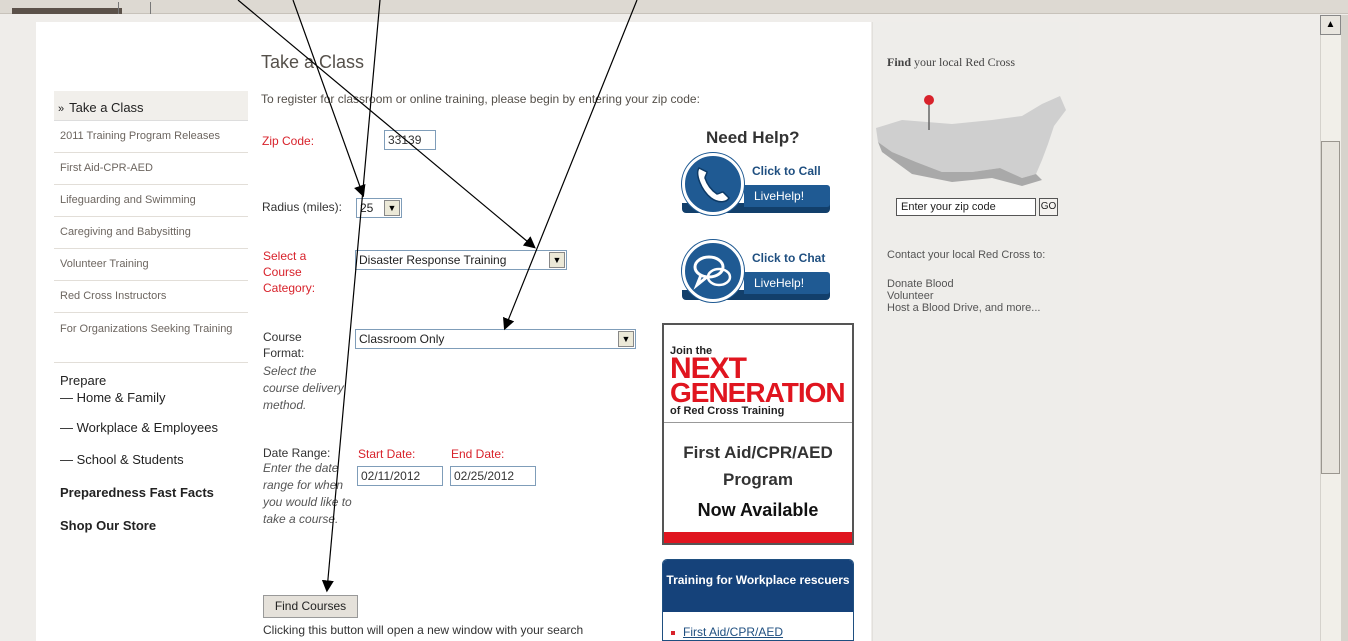 The image size is (1348, 641). Describe the element at coordinates (400, 476) in the screenshot. I see `start-date-input: 02/11/2012` at that location.